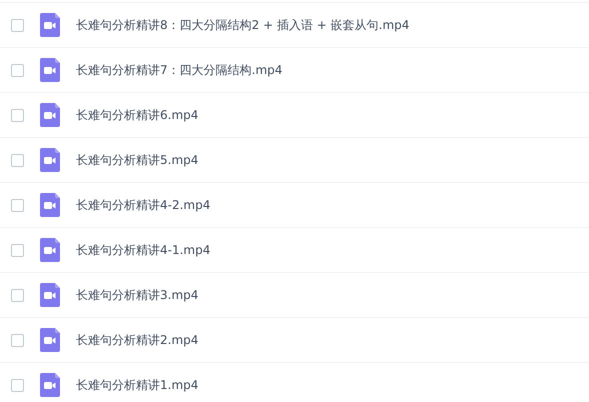 This screenshot has height=402, width=589. Describe the element at coordinates (137, 295) in the screenshot. I see `file-name: 长难句分析精讲3.mp4` at that location.